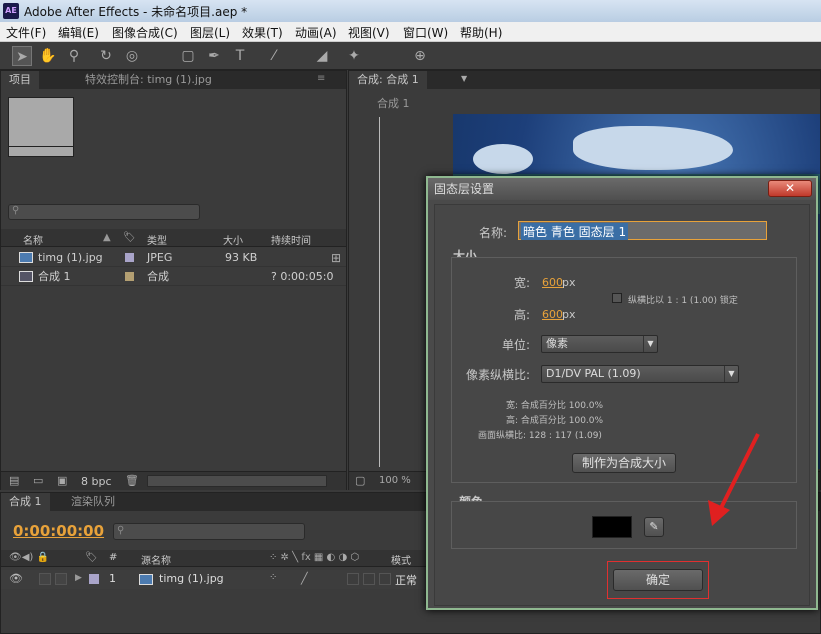 This screenshot has height=634, width=821. What do you see at coordinates (214, 56) in the screenshot?
I see `pen-icon: ✒` at bounding box center [214, 56].